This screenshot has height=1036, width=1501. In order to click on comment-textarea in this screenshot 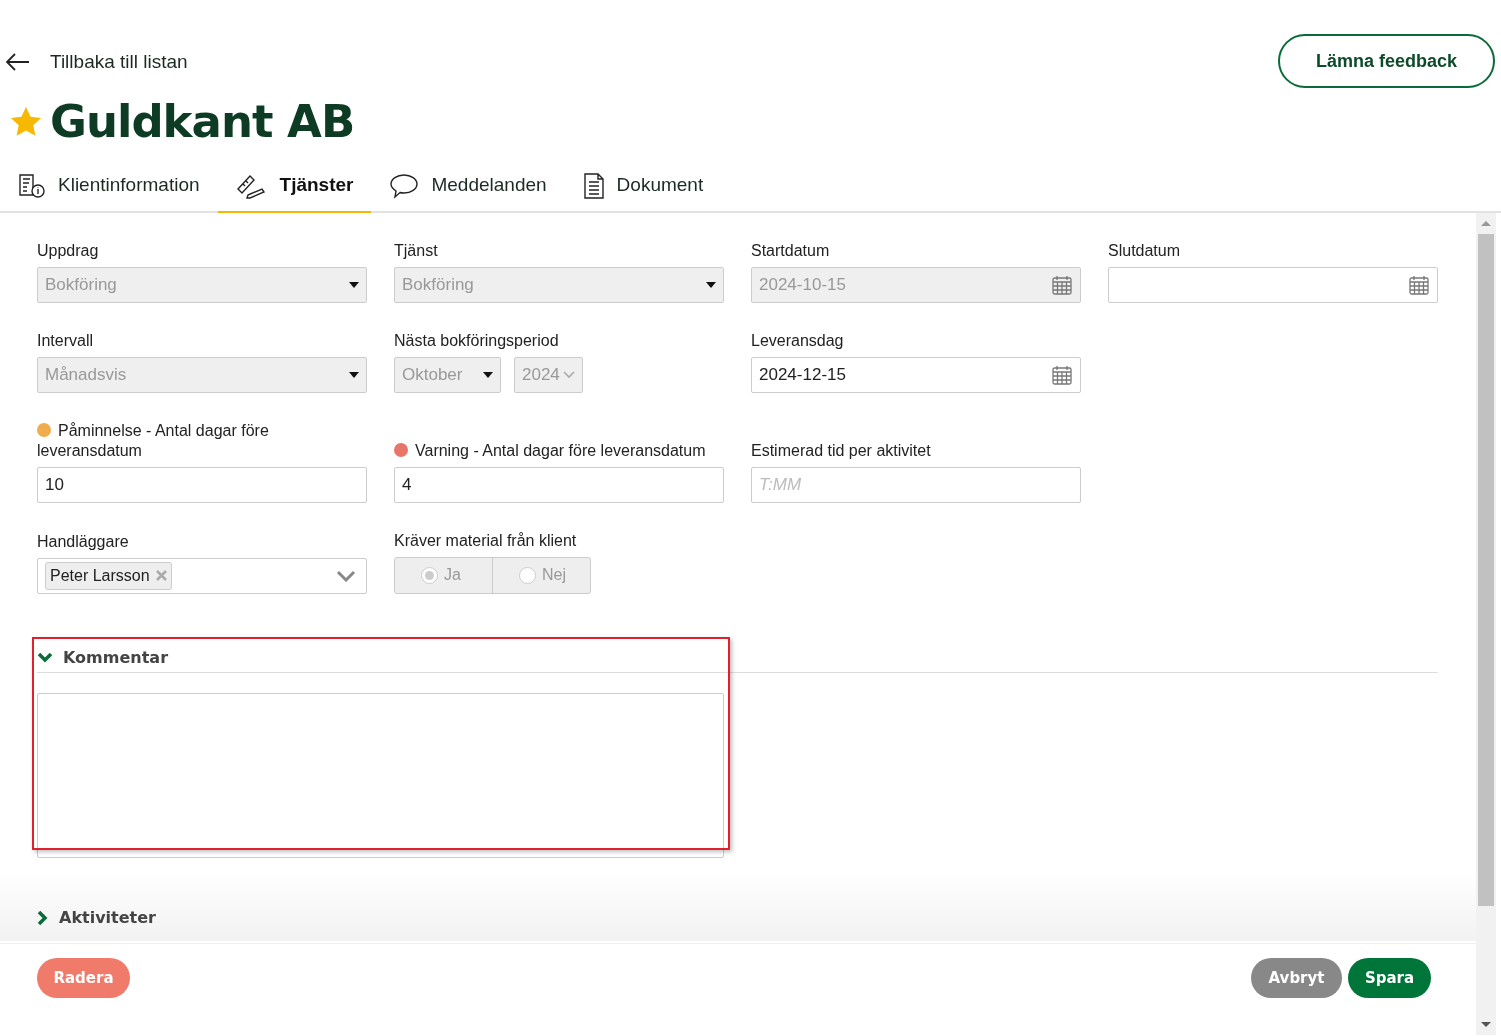, I will do `click(380, 775)`.